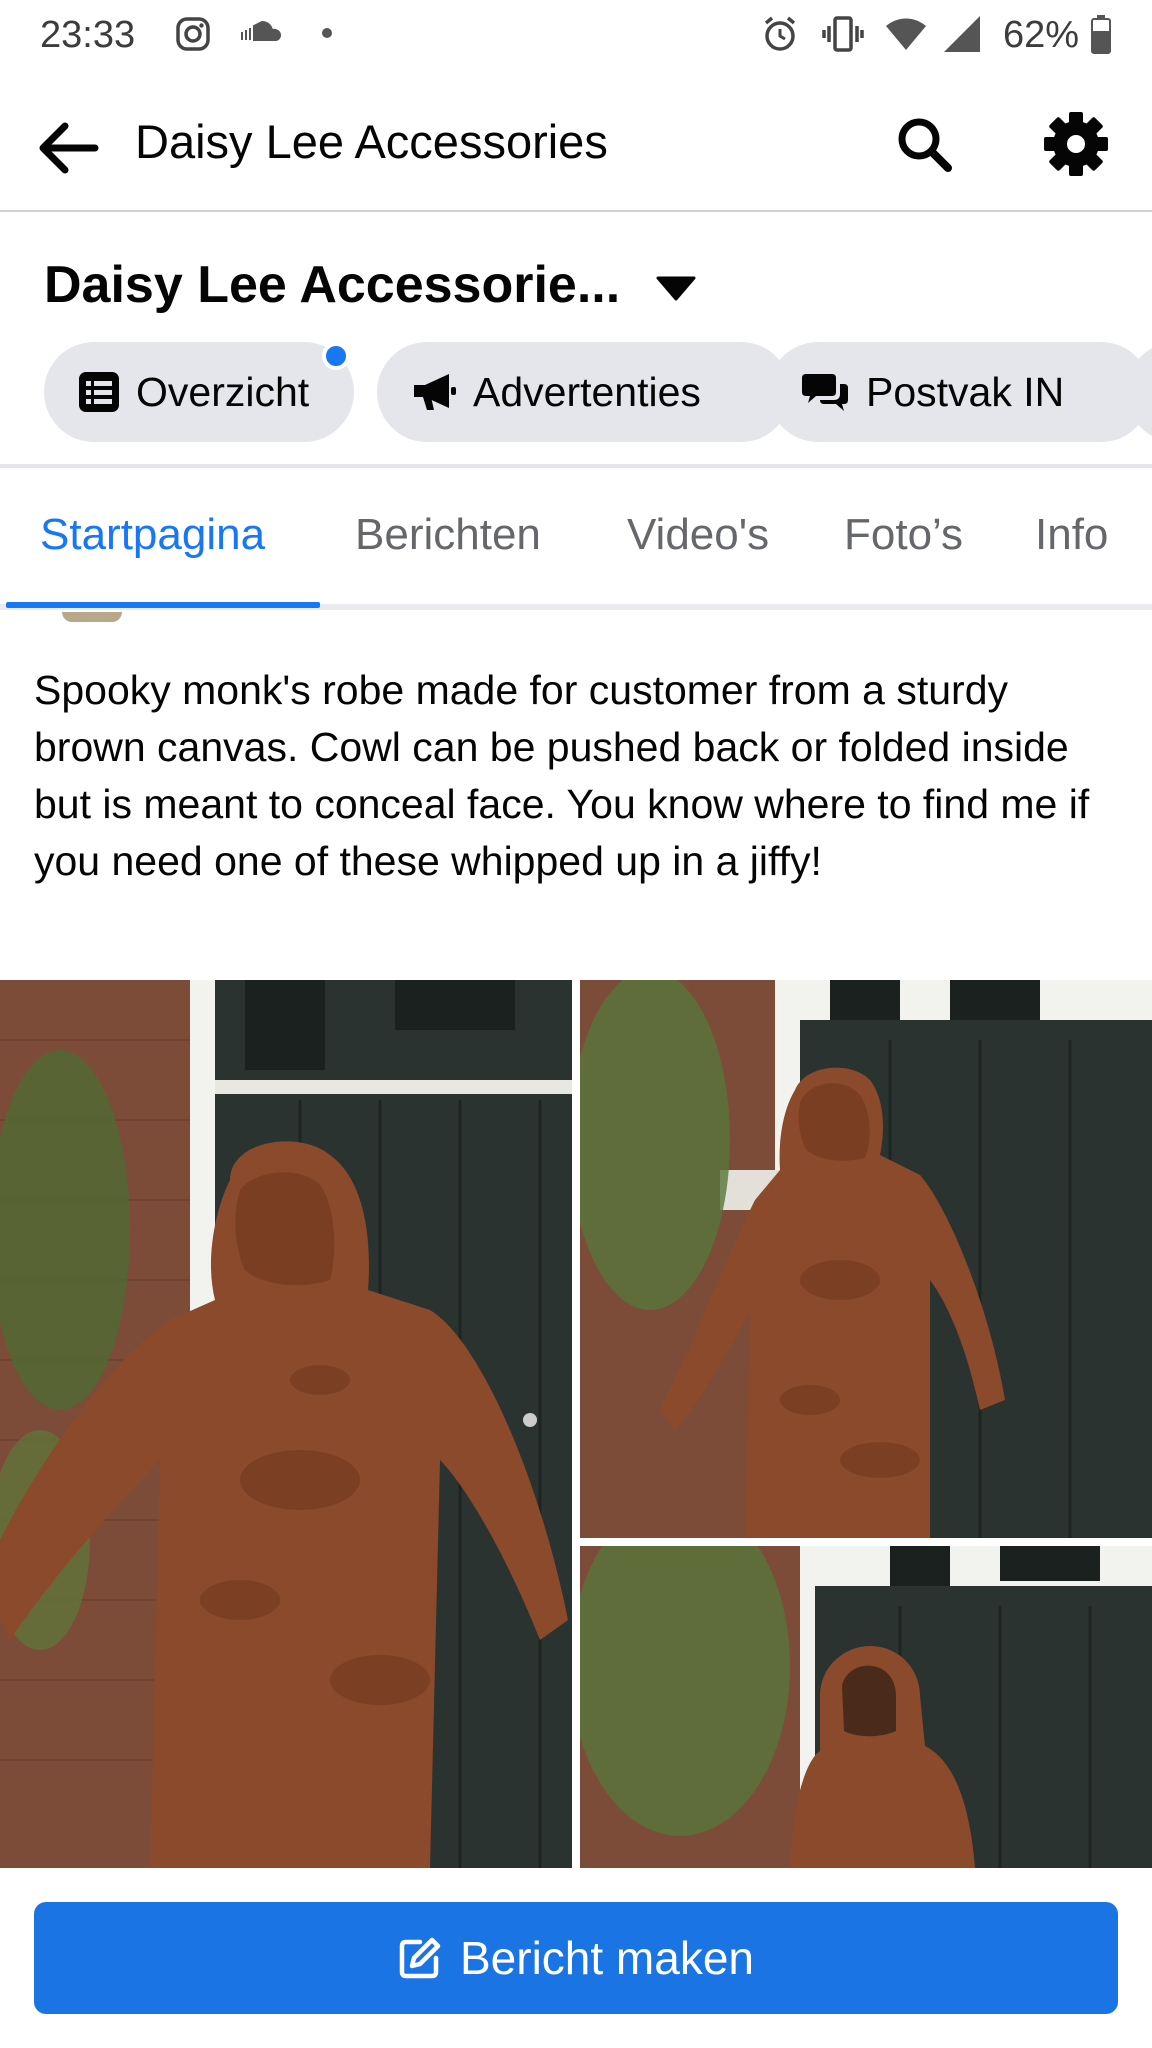 This screenshot has width=1152, height=2048. What do you see at coordinates (906, 36) in the screenshot?
I see `wifi-icon` at bounding box center [906, 36].